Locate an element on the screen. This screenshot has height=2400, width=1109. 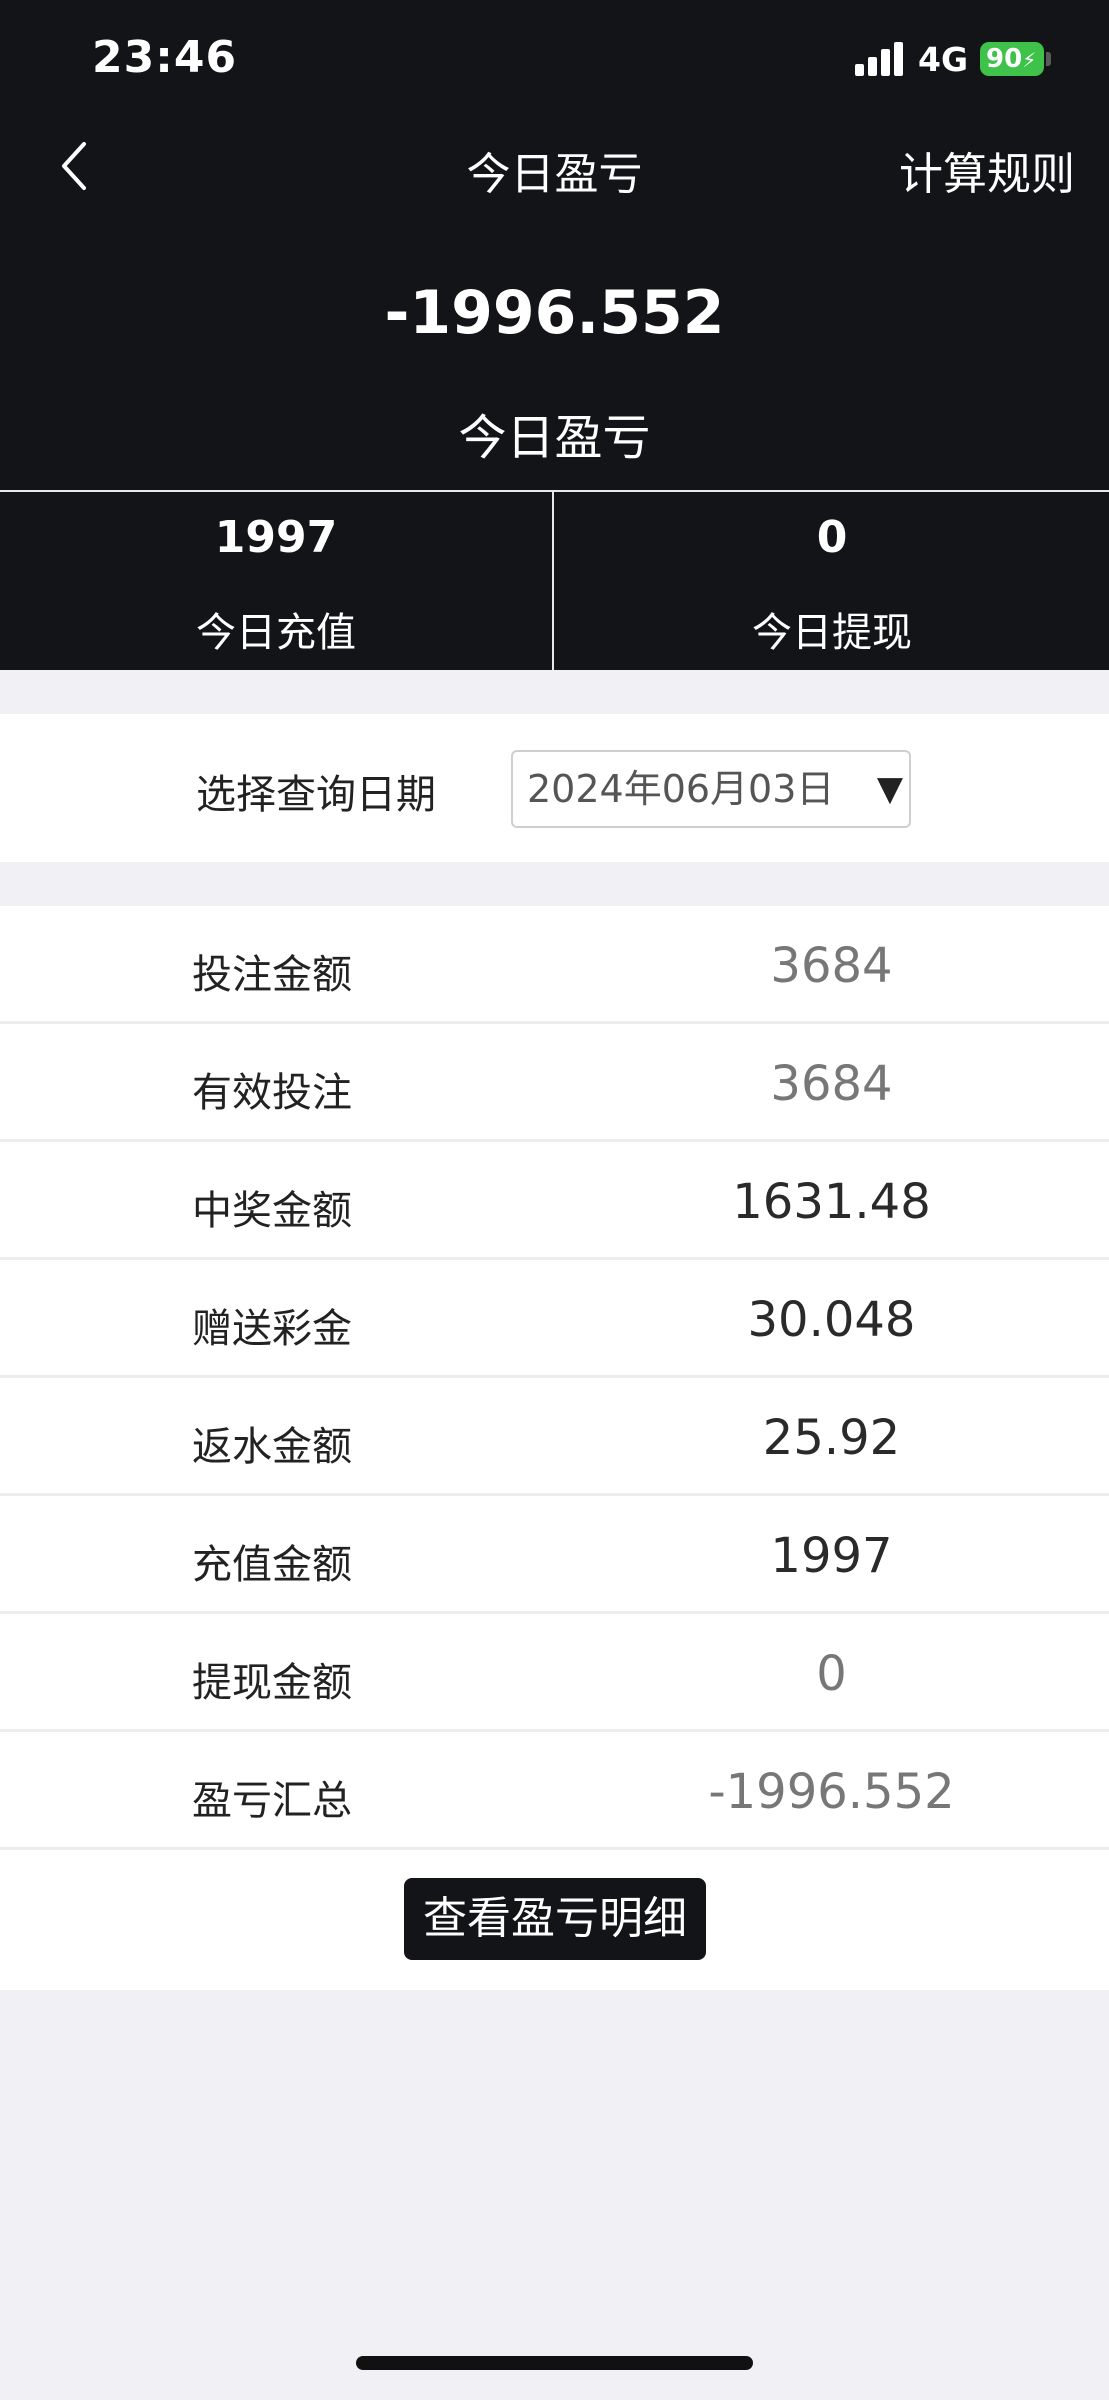
stat-row-recharge: 充值金额 1997 is located at coordinates (554, 1555).